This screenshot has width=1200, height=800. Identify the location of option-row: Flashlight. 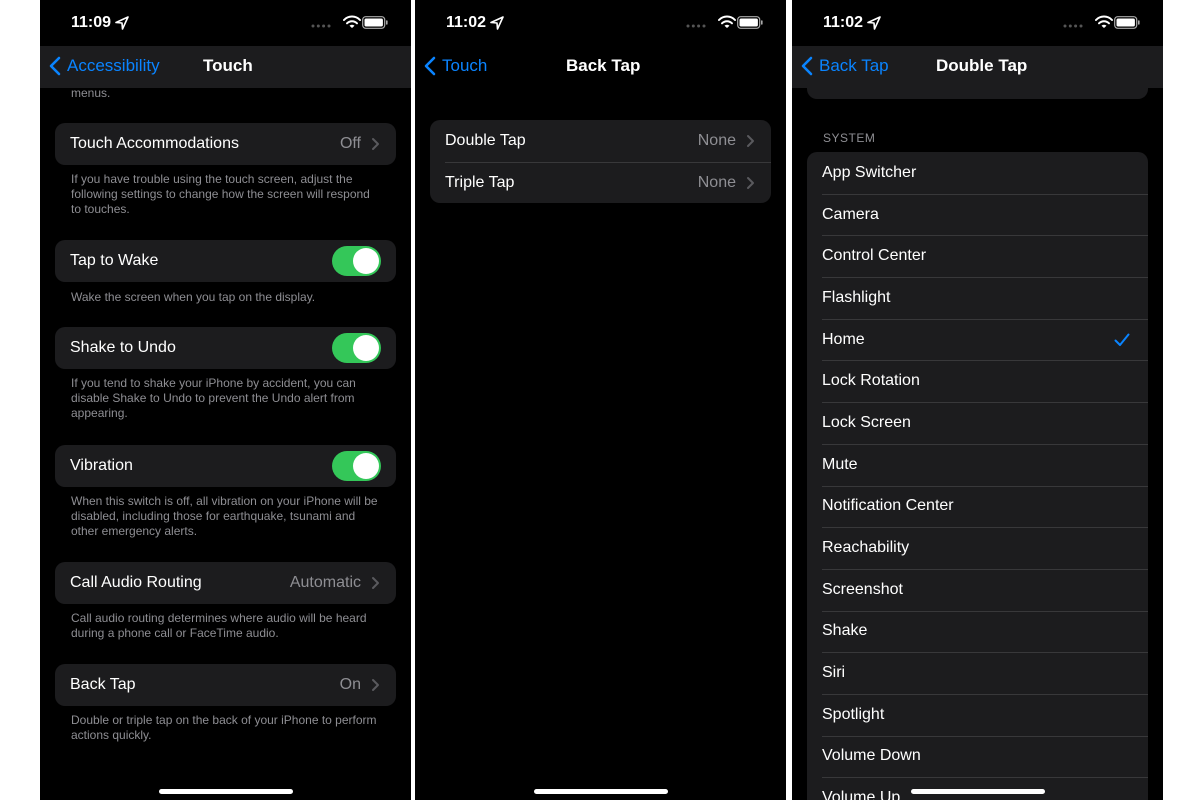
(977, 298).